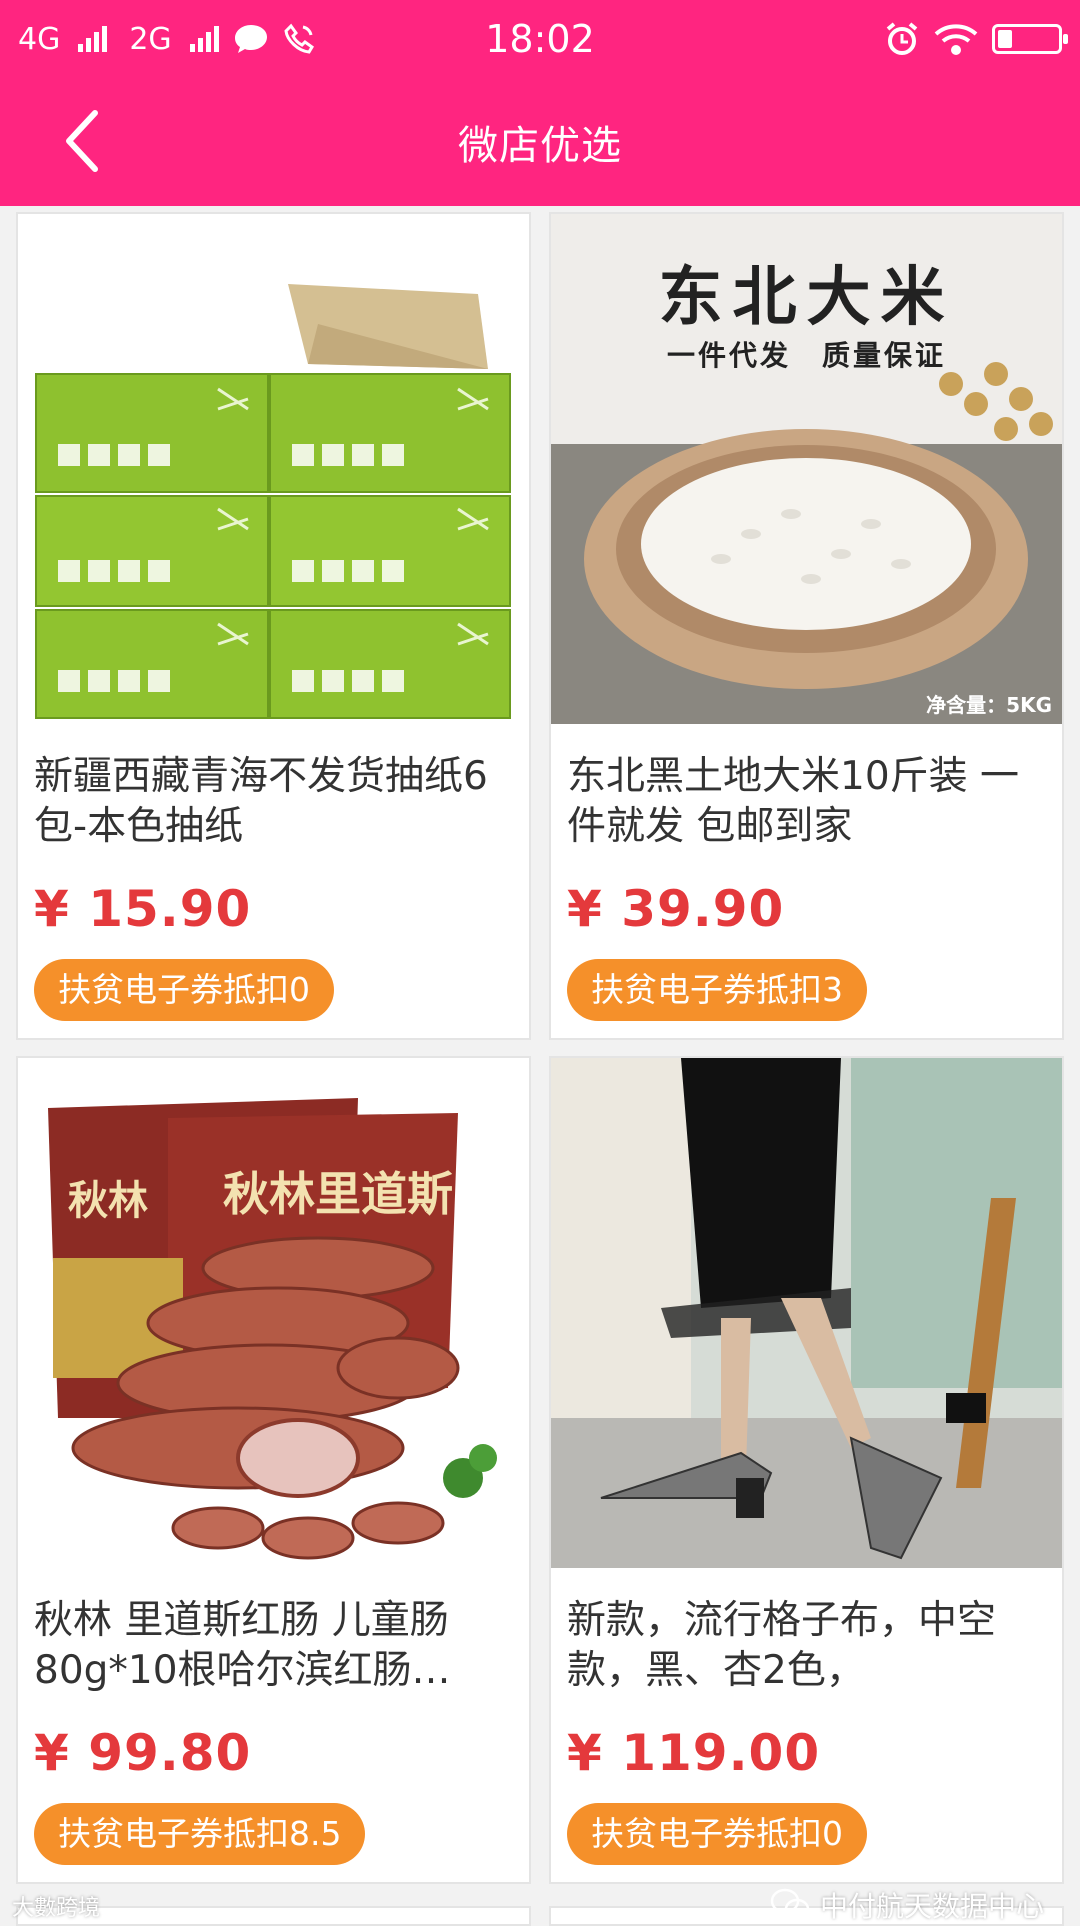 Image resolution: width=1080 pixels, height=1926 pixels. I want to click on product-name: 新款，流行格子布，中空款，黑、杏2色，, so click(782, 1645).